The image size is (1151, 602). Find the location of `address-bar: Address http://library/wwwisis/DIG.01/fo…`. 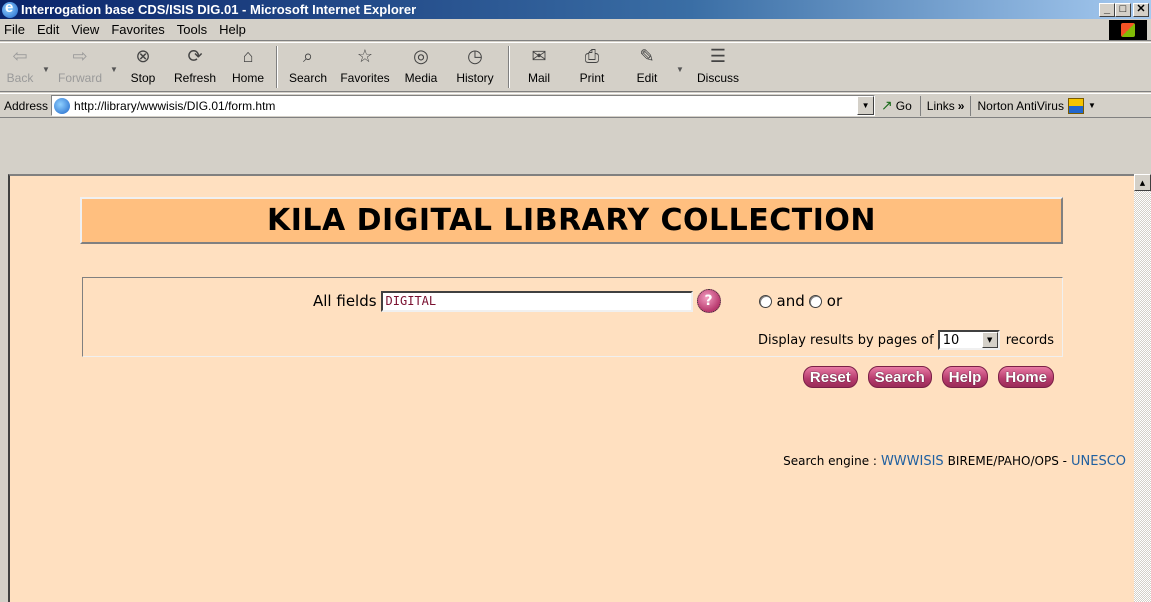

address-bar: Address http://library/wwwisis/DIG.01/fo… is located at coordinates (575, 105).